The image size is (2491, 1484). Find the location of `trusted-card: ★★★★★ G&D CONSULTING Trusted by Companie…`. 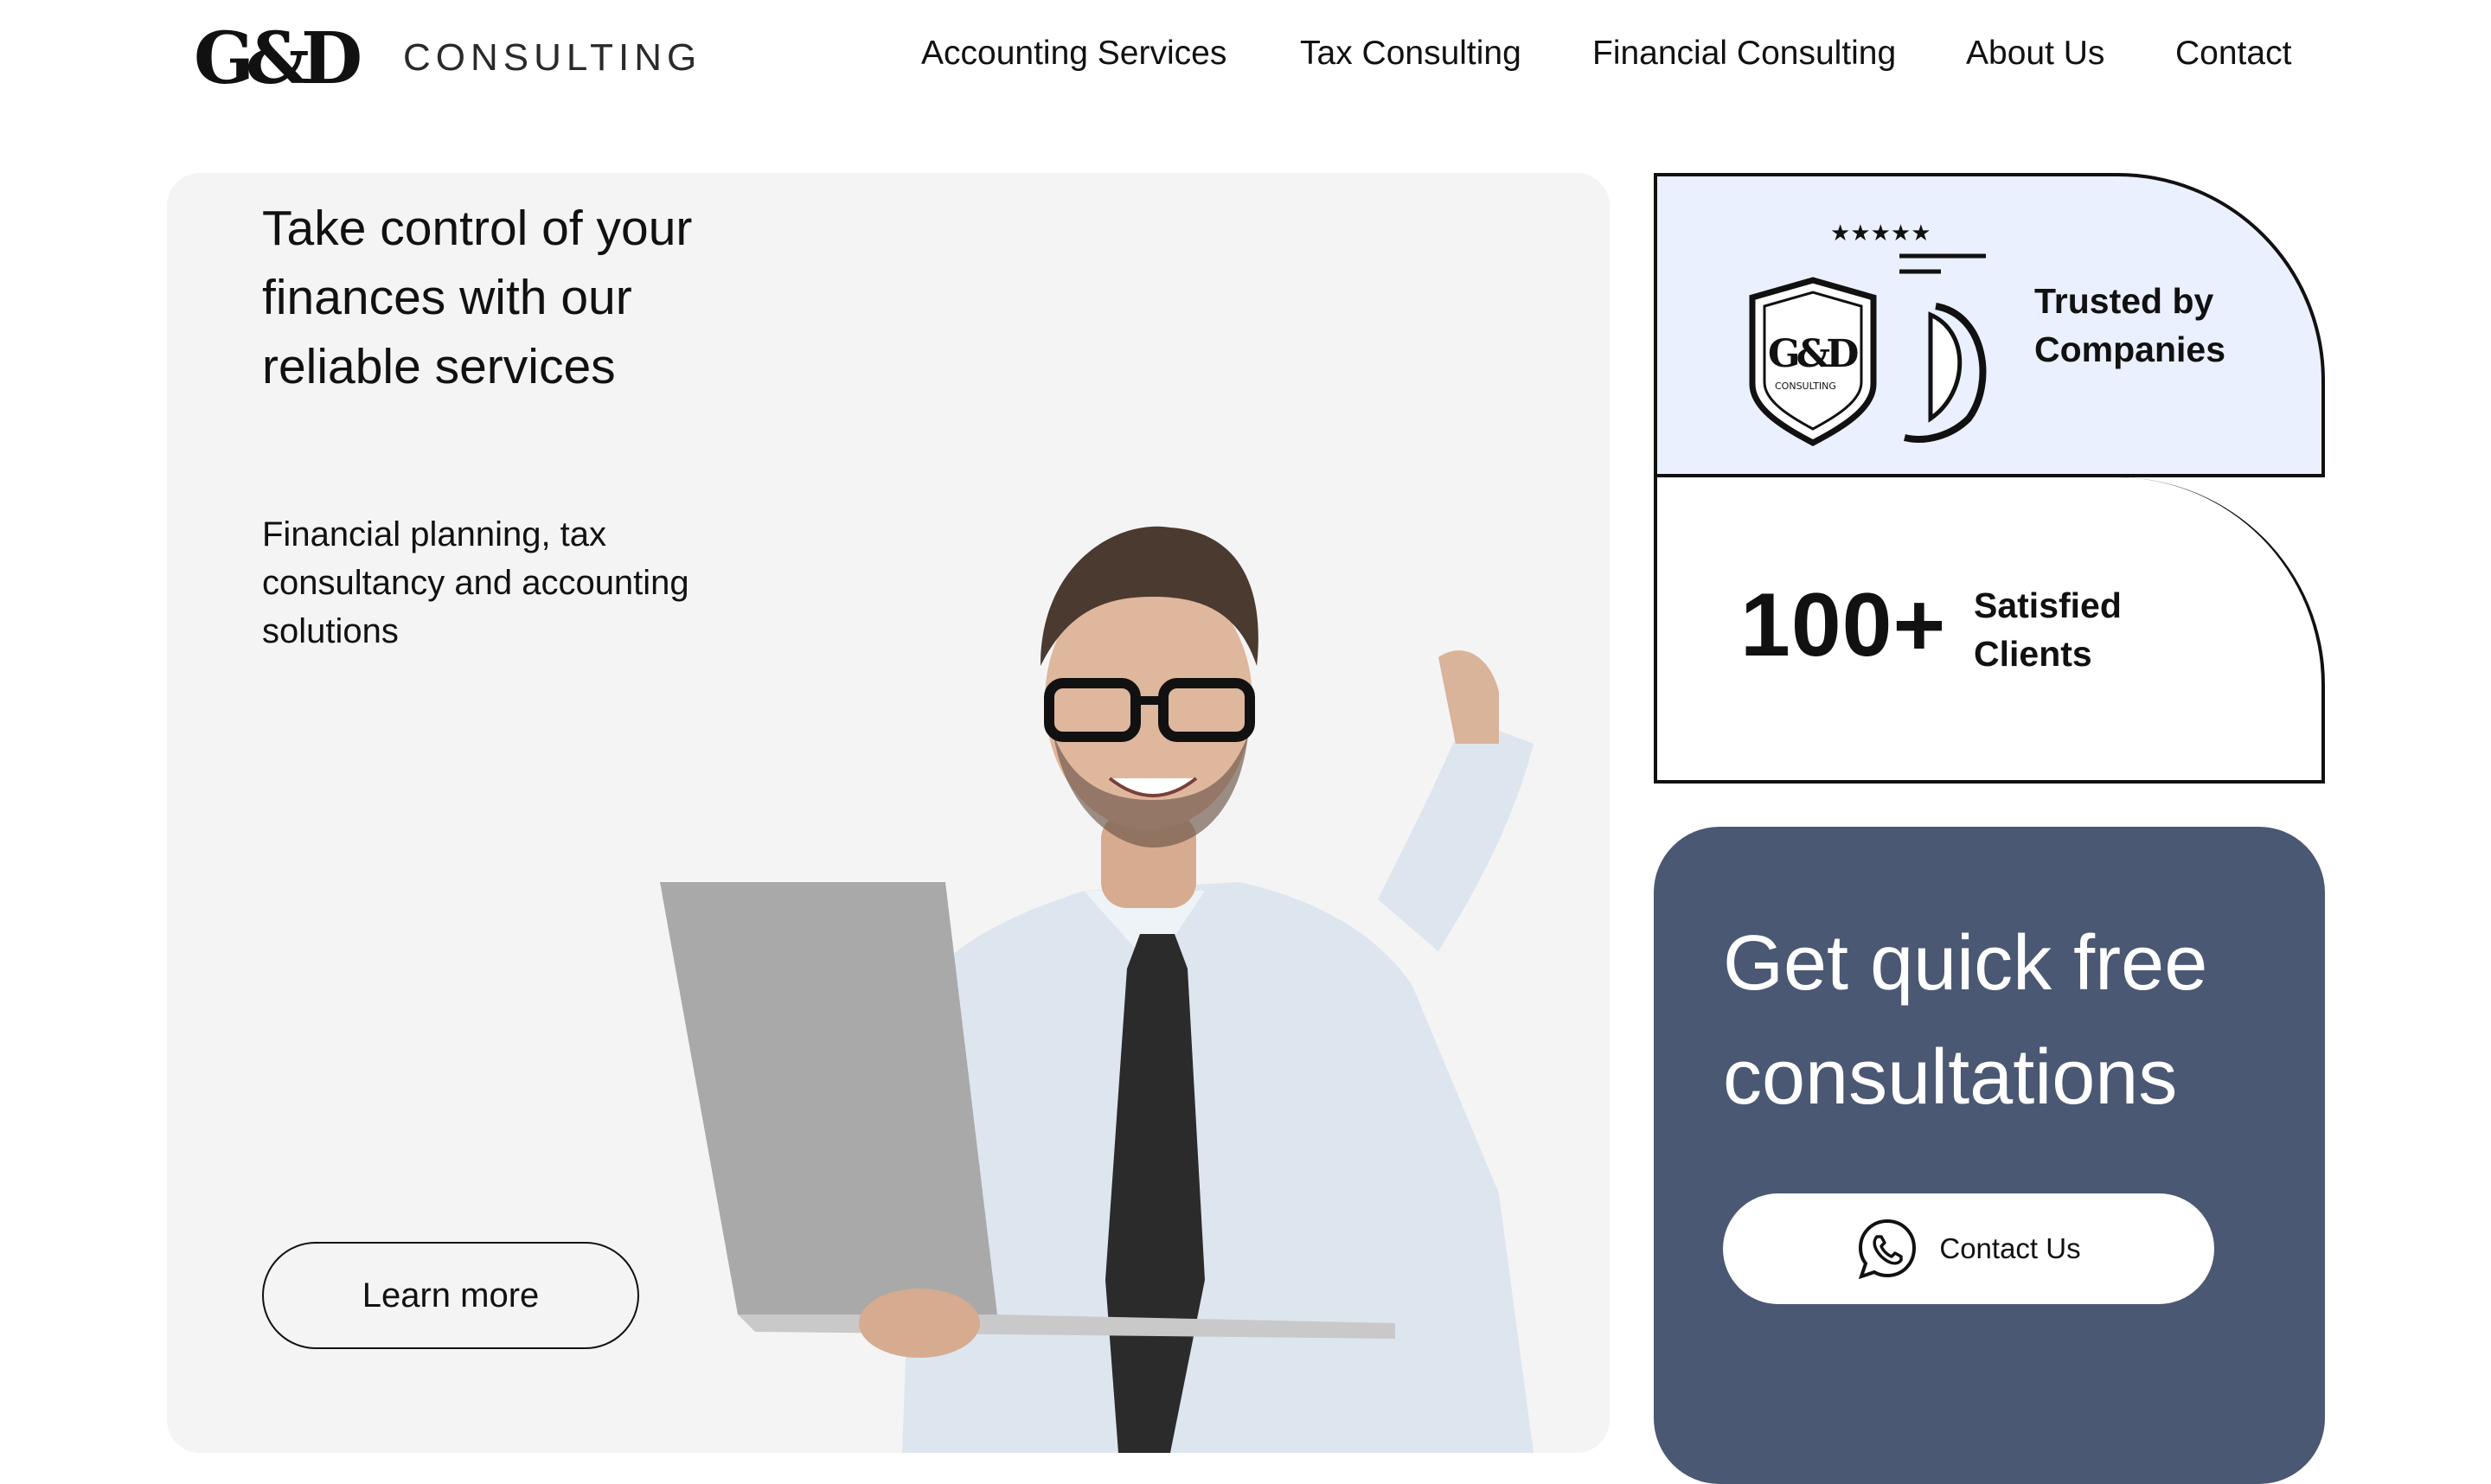

trusted-card: ★★★★★ G&D CONSULTING Trusted by Companie… is located at coordinates (1989, 325).